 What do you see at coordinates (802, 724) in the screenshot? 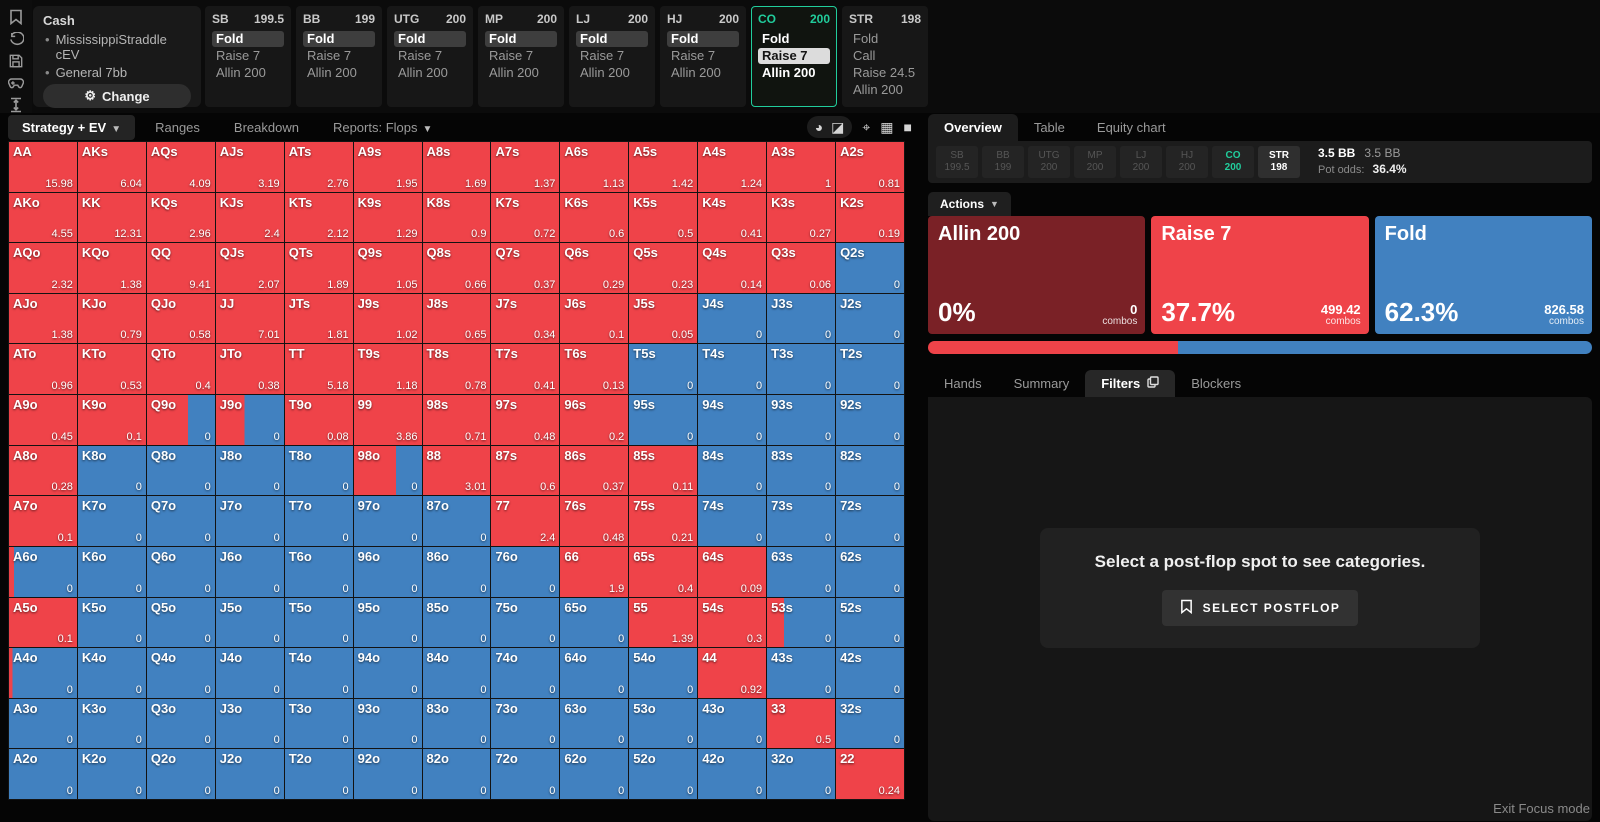
I see `hand-cell-33: 33 0.5` at bounding box center [802, 724].